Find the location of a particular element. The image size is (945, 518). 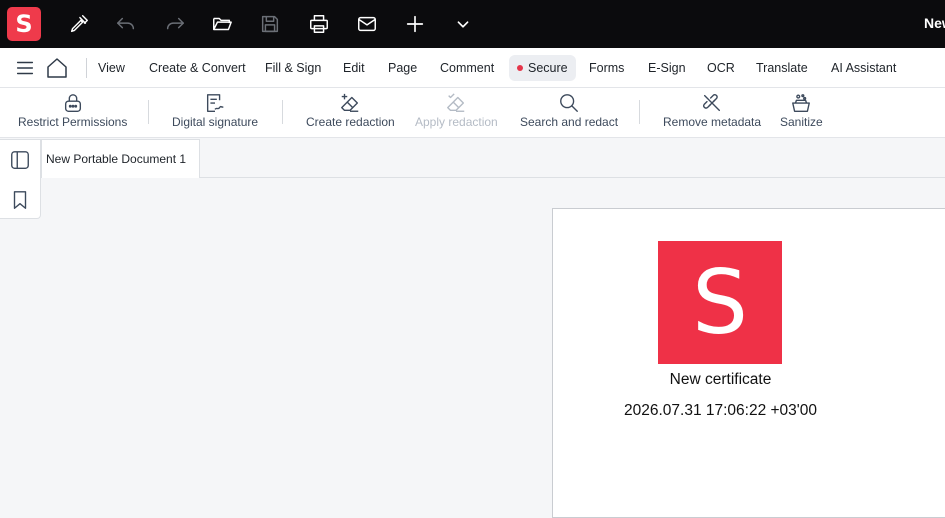

new-plus-icon is located at coordinates (415, 24).